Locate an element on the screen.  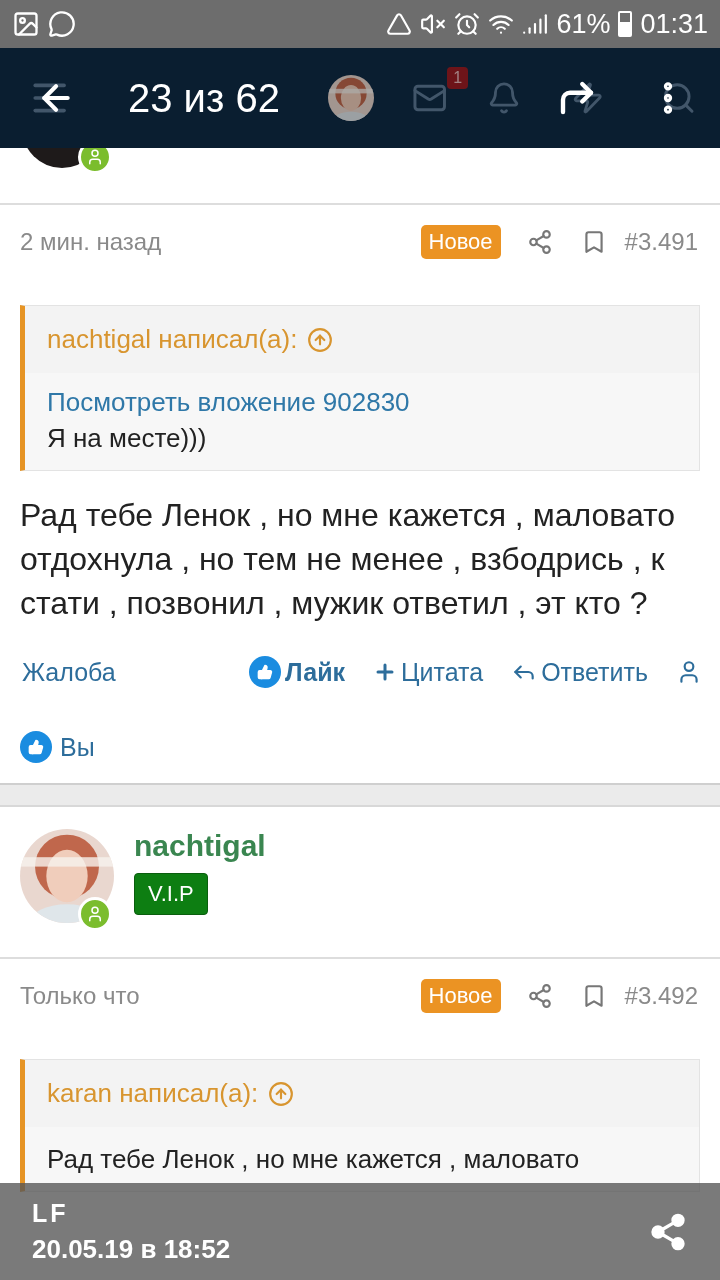
post-number: #3.492 is located at coordinates (661, 996).